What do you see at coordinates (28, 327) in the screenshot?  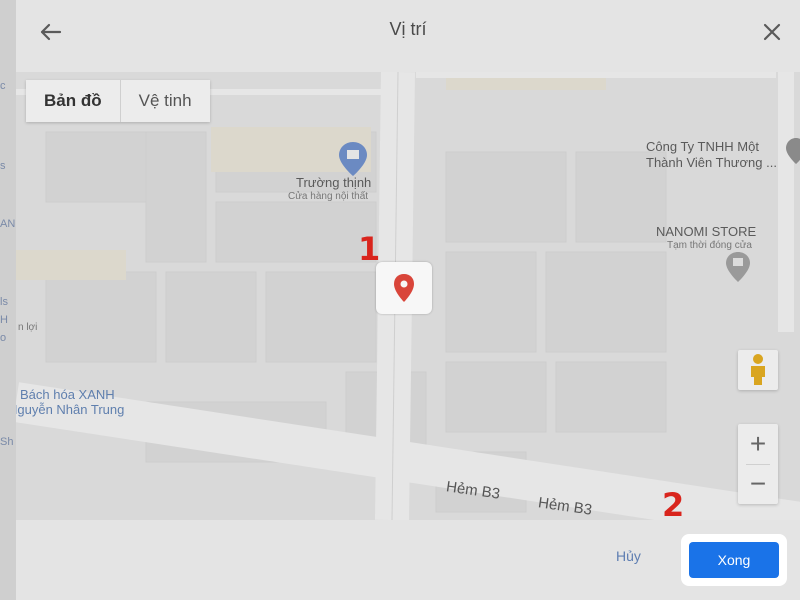 I see `poi-left-fragment: n lợi` at bounding box center [28, 327].